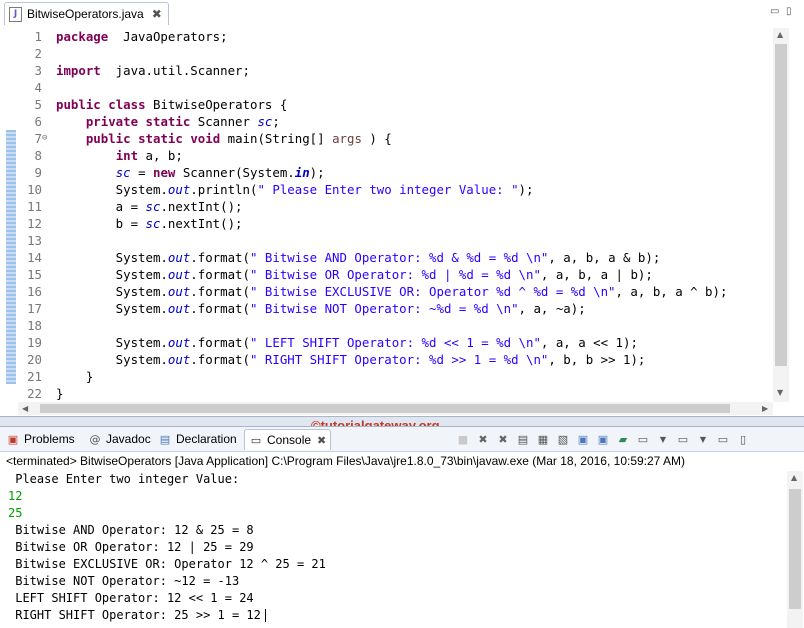 The width and height of the screenshot is (804, 628). What do you see at coordinates (395, 223) in the screenshot?
I see `code-line: 12 b = sc.nextInt();` at bounding box center [395, 223].